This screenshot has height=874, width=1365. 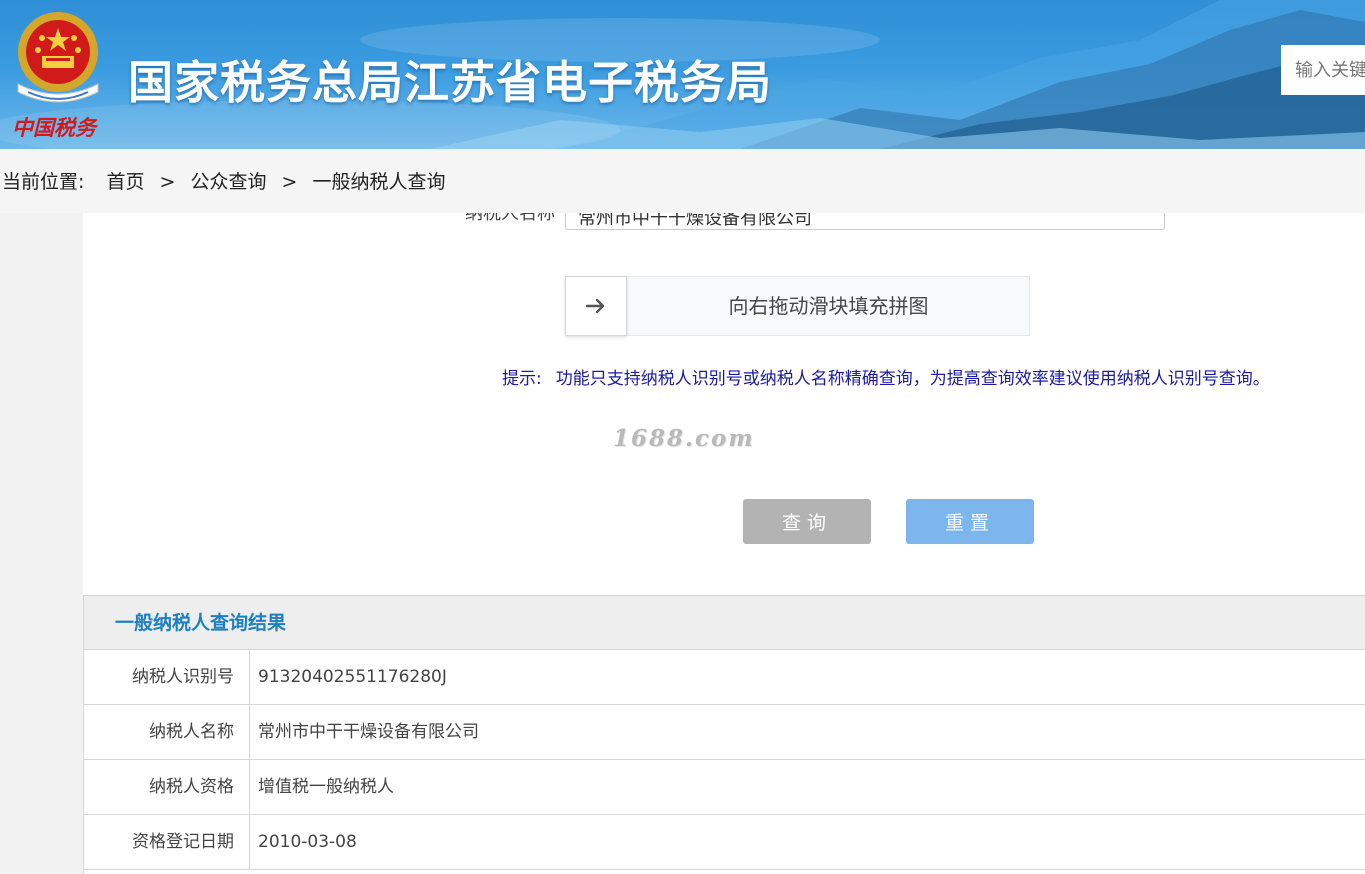 What do you see at coordinates (368, 732) in the screenshot?
I see `result-value-taxpayer-name: 常州市中干干燥设备有限公司` at bounding box center [368, 732].